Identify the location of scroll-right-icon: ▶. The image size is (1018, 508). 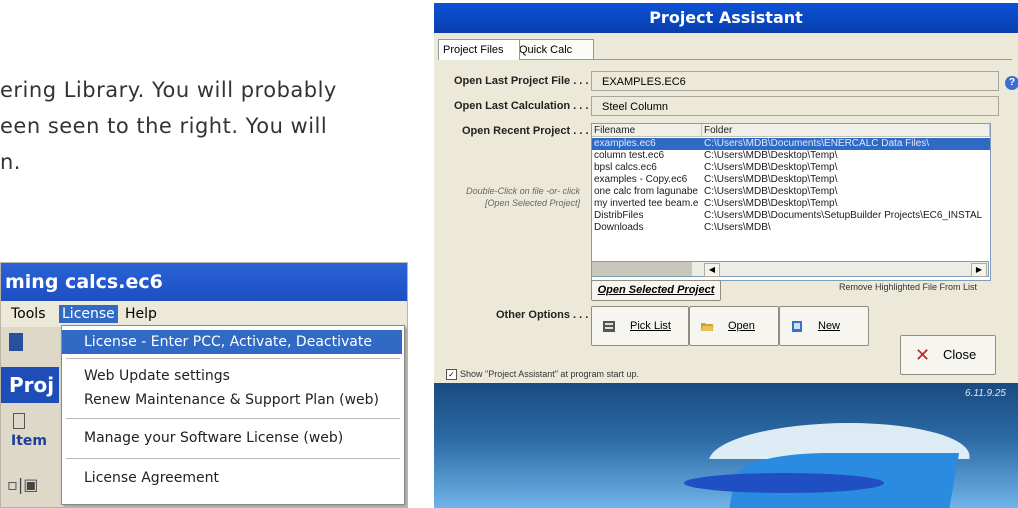
(979, 270).